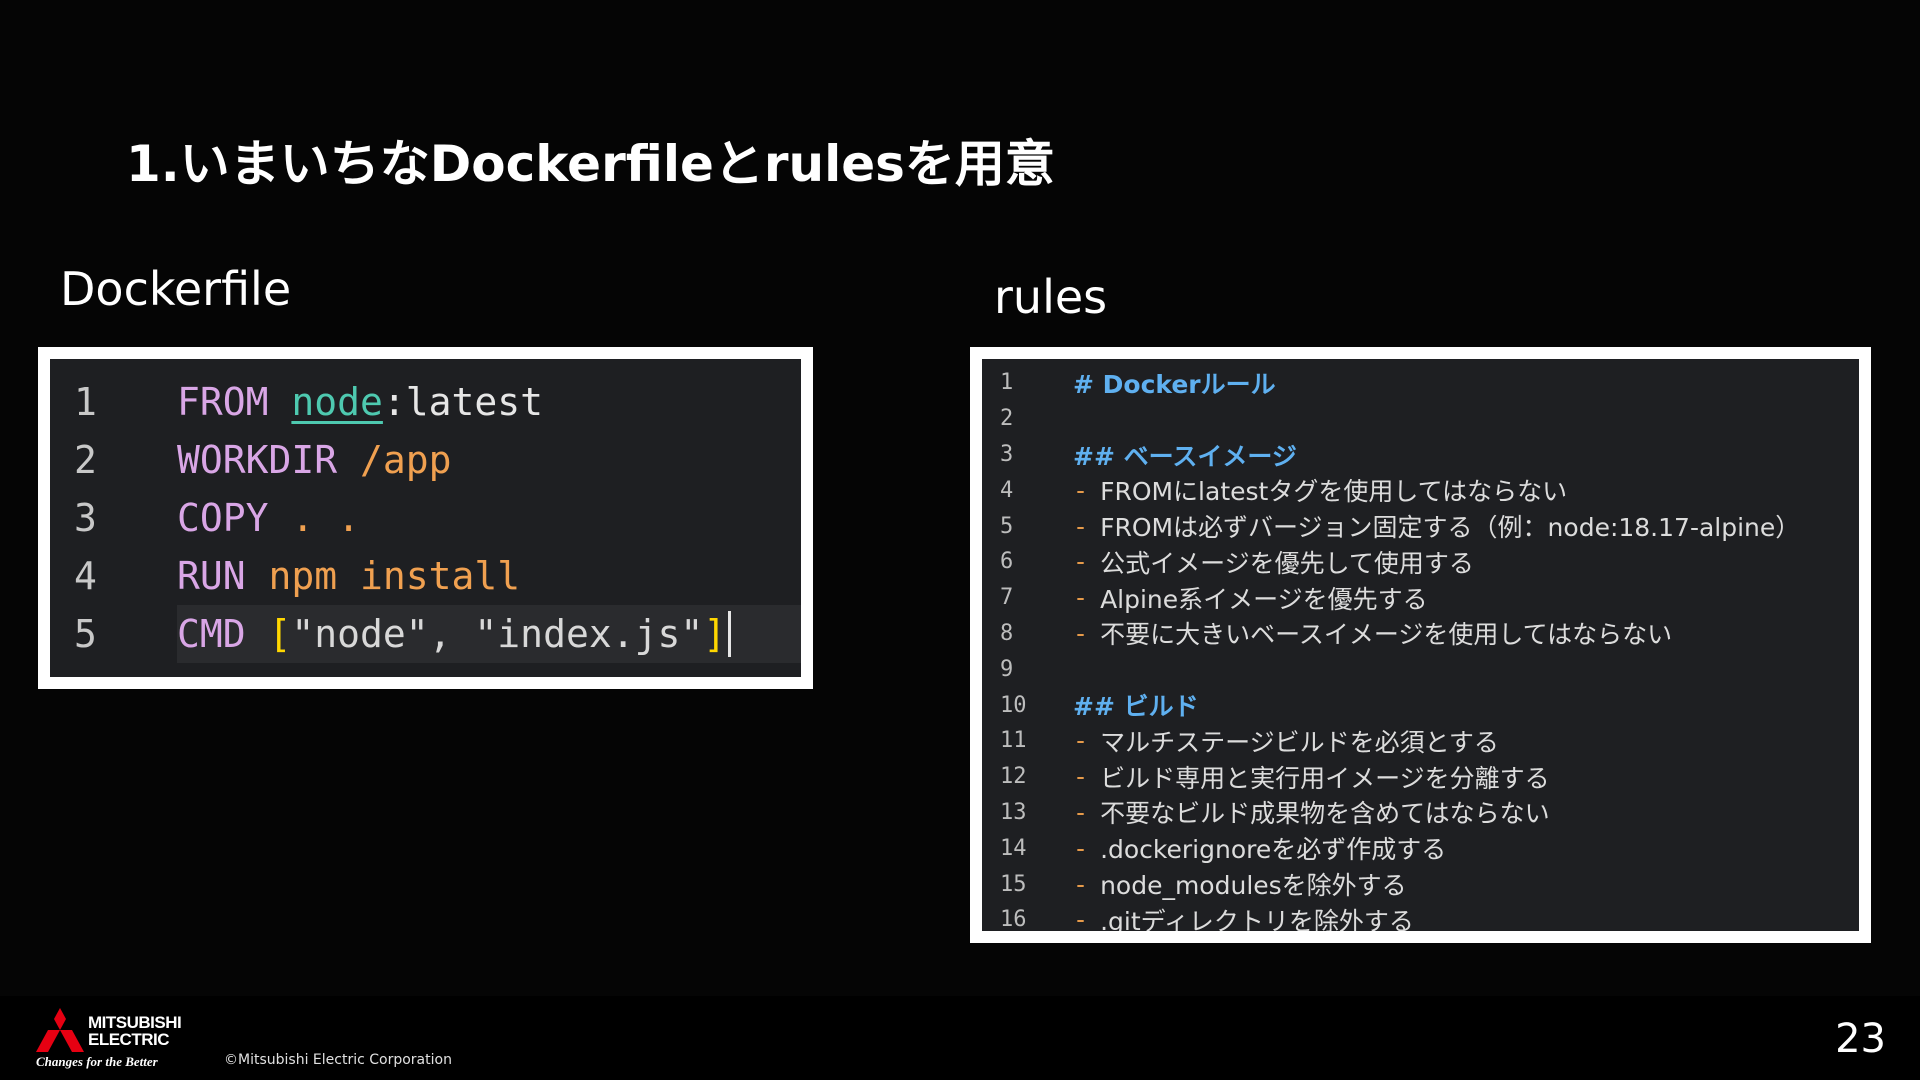 The image size is (1920, 1080). I want to click on rules-line: 4 - FROMにlatestタグを使用してはならない, so click(1420, 490).